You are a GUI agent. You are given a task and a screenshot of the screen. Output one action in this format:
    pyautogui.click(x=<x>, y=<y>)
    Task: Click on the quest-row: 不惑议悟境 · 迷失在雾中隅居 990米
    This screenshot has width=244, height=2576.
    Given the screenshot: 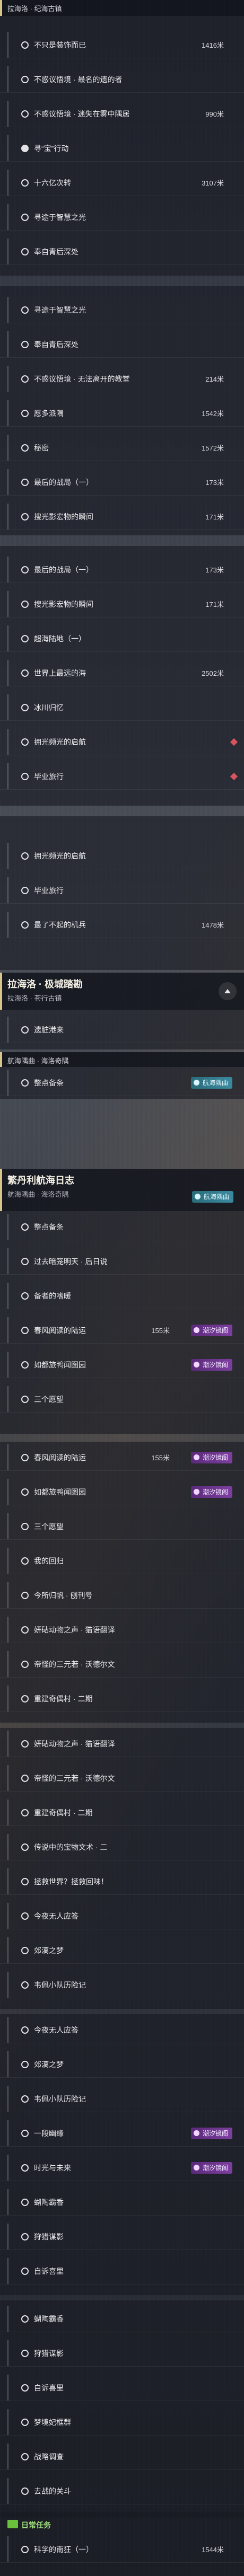 What is the action you would take?
    pyautogui.click(x=122, y=114)
    